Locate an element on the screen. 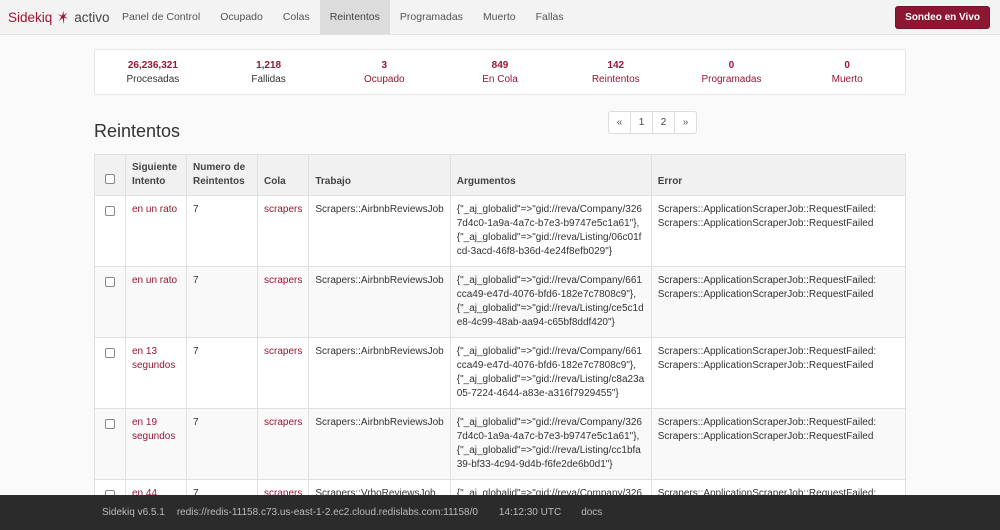 The height and width of the screenshot is (530, 1000). stat-retries: 142 Reintentos is located at coordinates (616, 72).